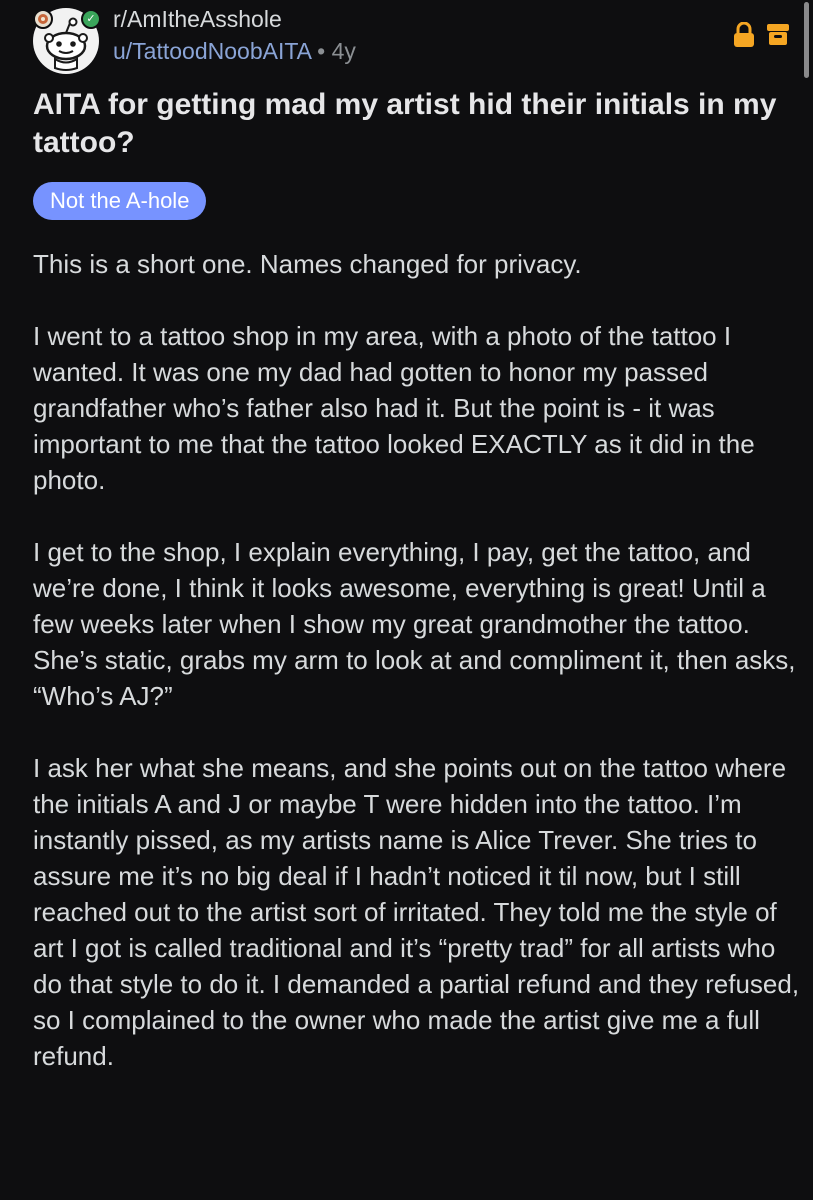 This screenshot has height=1200, width=813. Describe the element at coordinates (212, 51) in the screenshot. I see `author-username: u/TattoodNoobAITA` at that location.